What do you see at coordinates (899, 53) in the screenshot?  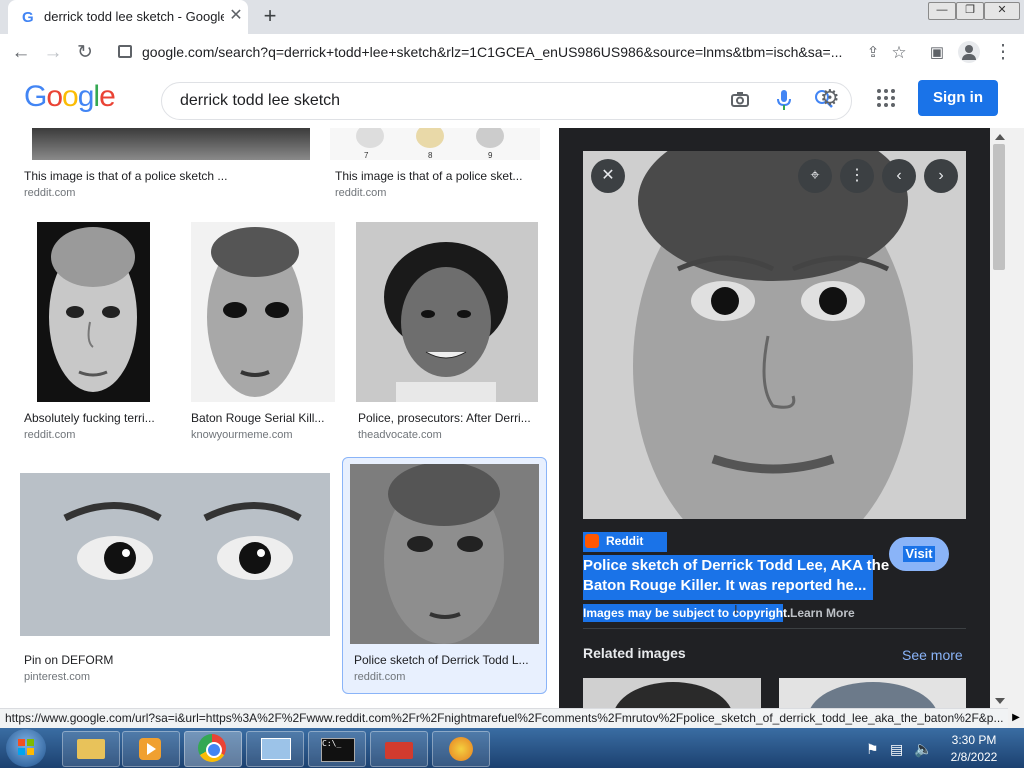 I see `bookmark-star-icon: ☆` at bounding box center [899, 53].